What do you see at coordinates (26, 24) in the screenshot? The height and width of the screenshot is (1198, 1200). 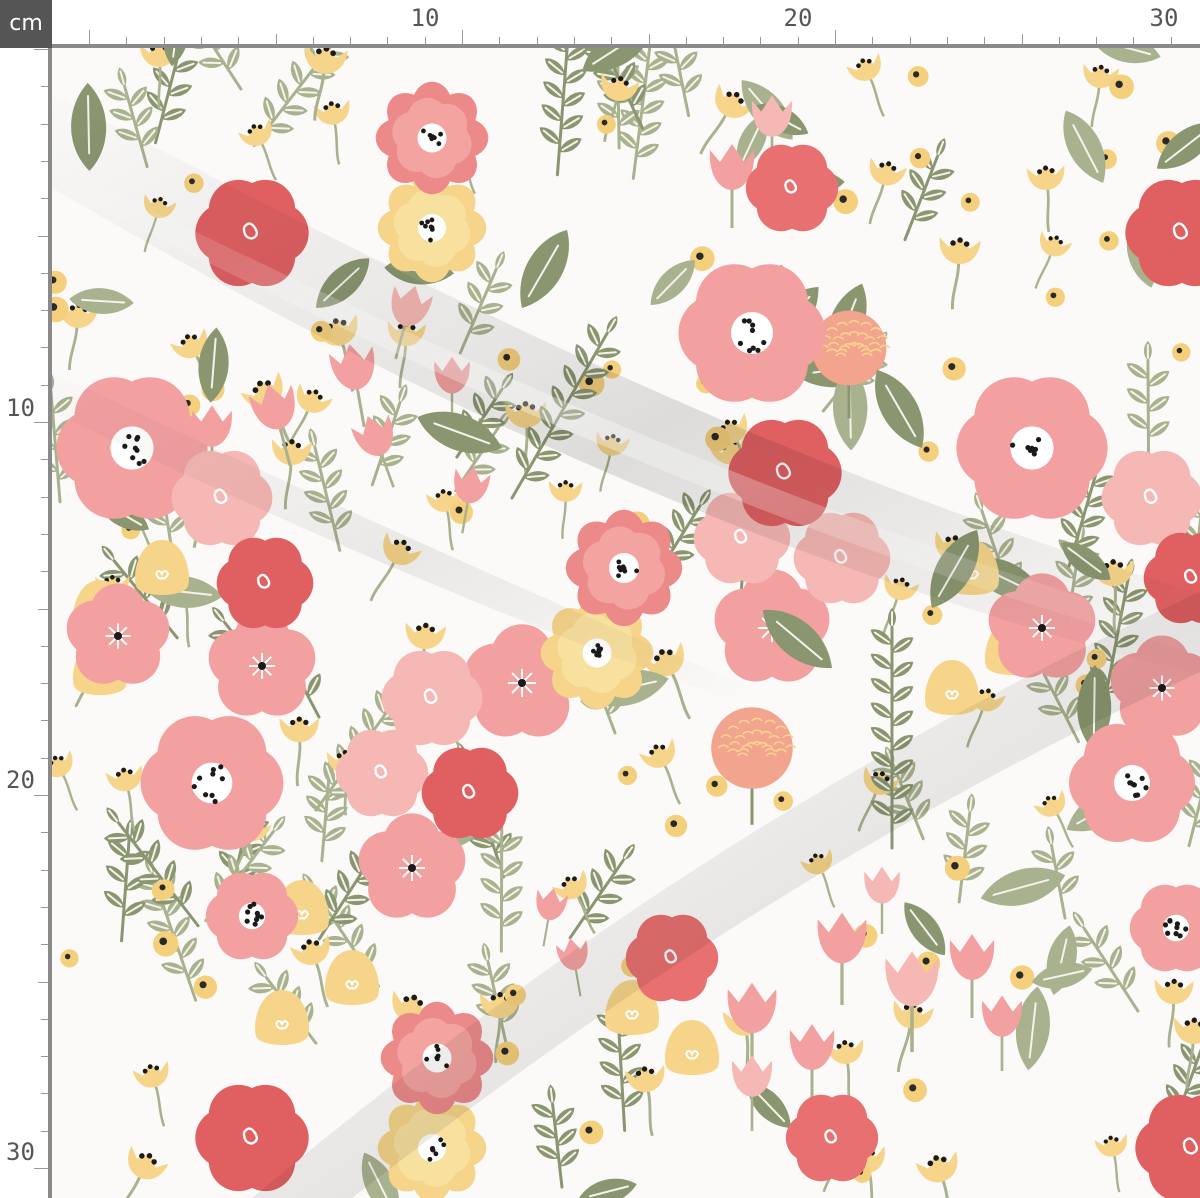 I see `unit-badge: cm` at bounding box center [26, 24].